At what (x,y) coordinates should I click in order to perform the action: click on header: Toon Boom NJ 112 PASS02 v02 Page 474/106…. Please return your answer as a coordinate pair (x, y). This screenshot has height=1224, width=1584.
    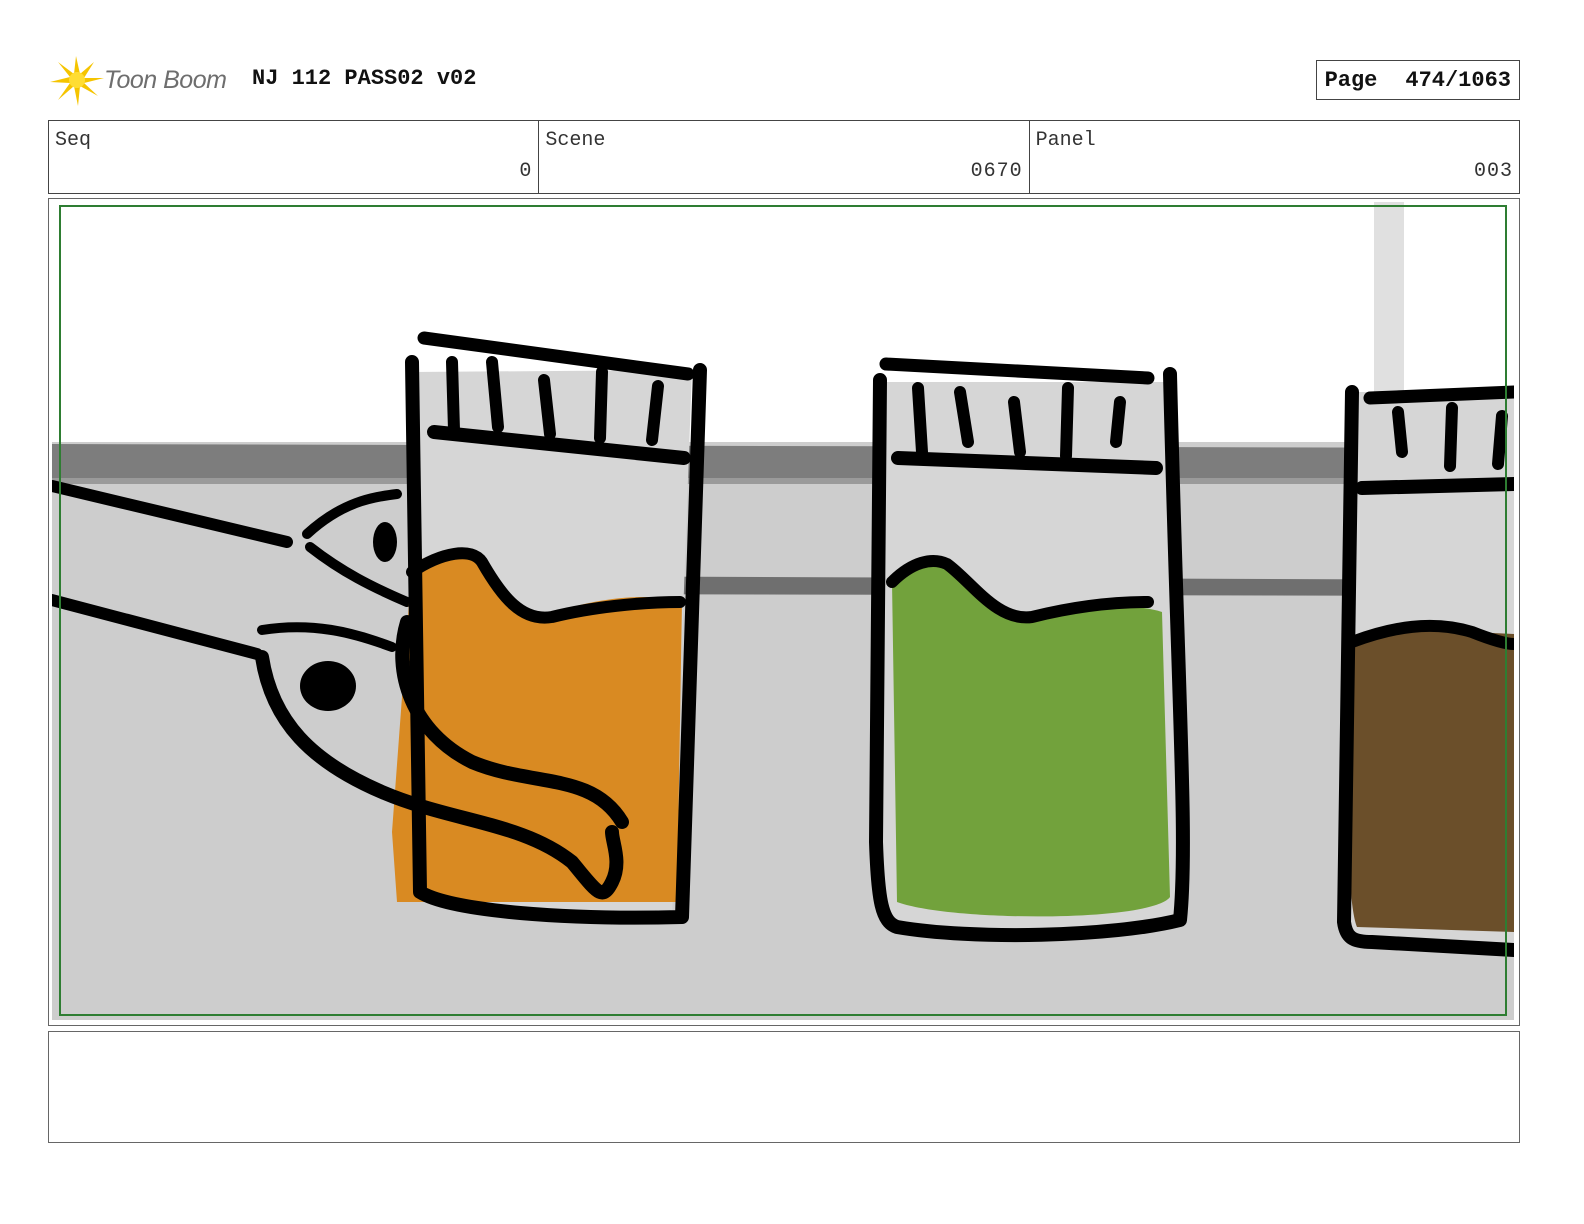
    Looking at the image, I should click on (784, 80).